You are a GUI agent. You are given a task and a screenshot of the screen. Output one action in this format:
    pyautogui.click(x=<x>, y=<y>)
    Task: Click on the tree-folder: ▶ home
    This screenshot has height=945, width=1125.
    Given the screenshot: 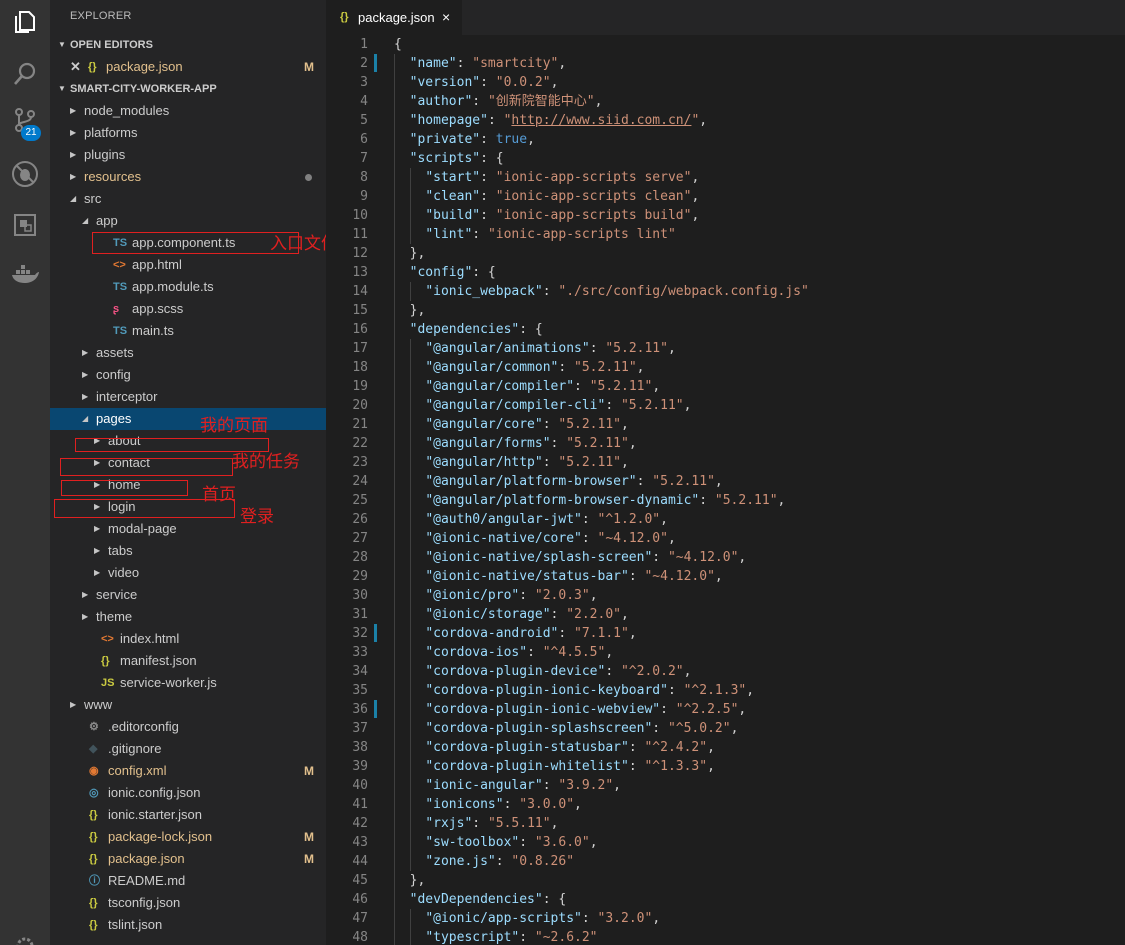 What is the action you would take?
    pyautogui.click(x=188, y=485)
    